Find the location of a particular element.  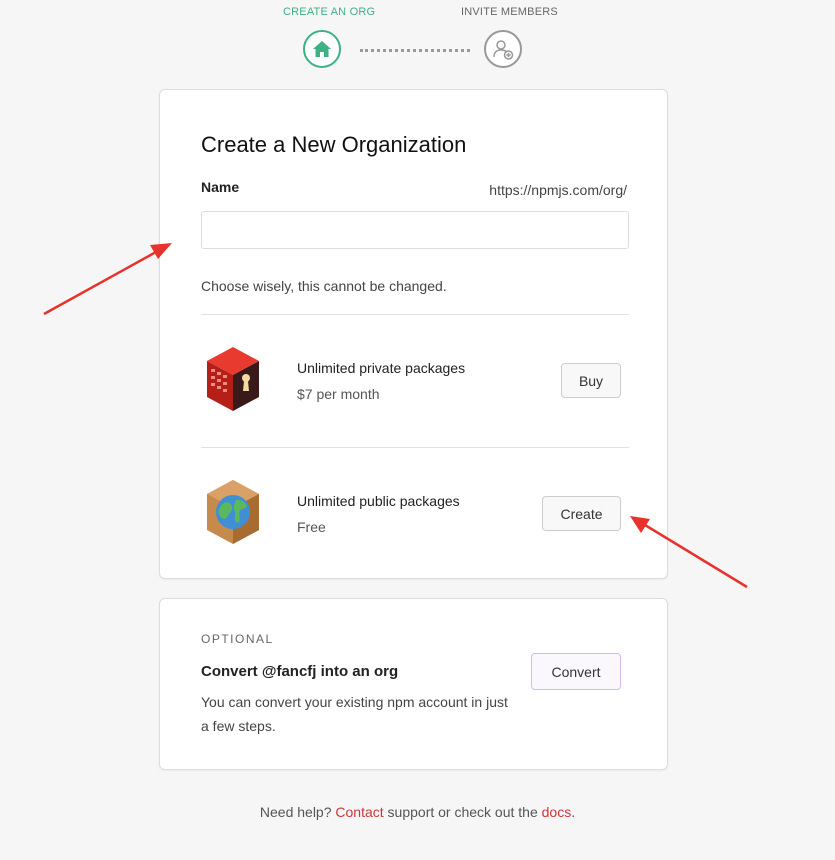

progress-steps: CREATE AN ORG INVITE MEMBERS is located at coordinates (417, 40).